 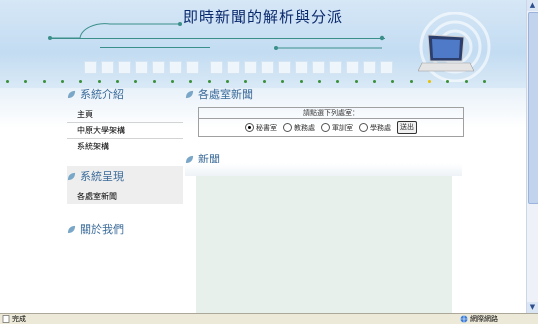 What do you see at coordinates (533, 108) in the screenshot?
I see `scrollbar-thumb` at bounding box center [533, 108].